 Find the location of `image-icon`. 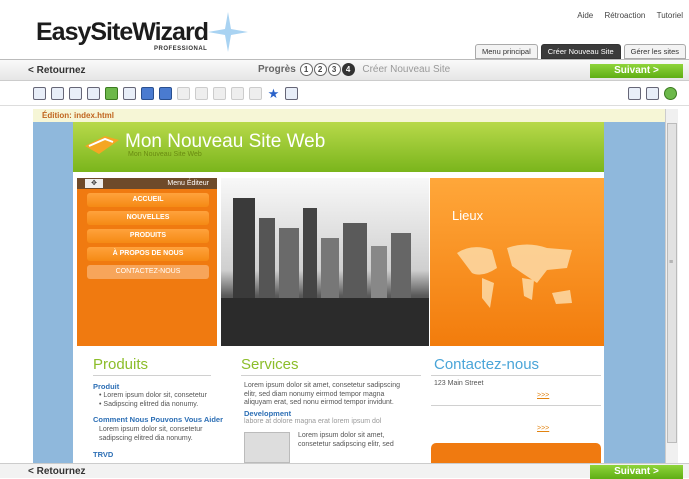

image-icon is located at coordinates (111, 93).